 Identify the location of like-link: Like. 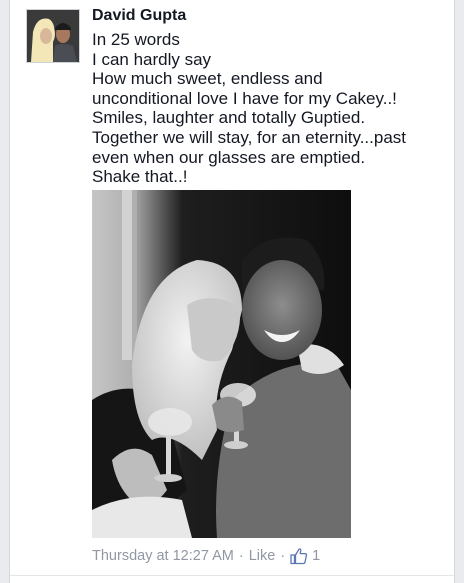
(262, 556).